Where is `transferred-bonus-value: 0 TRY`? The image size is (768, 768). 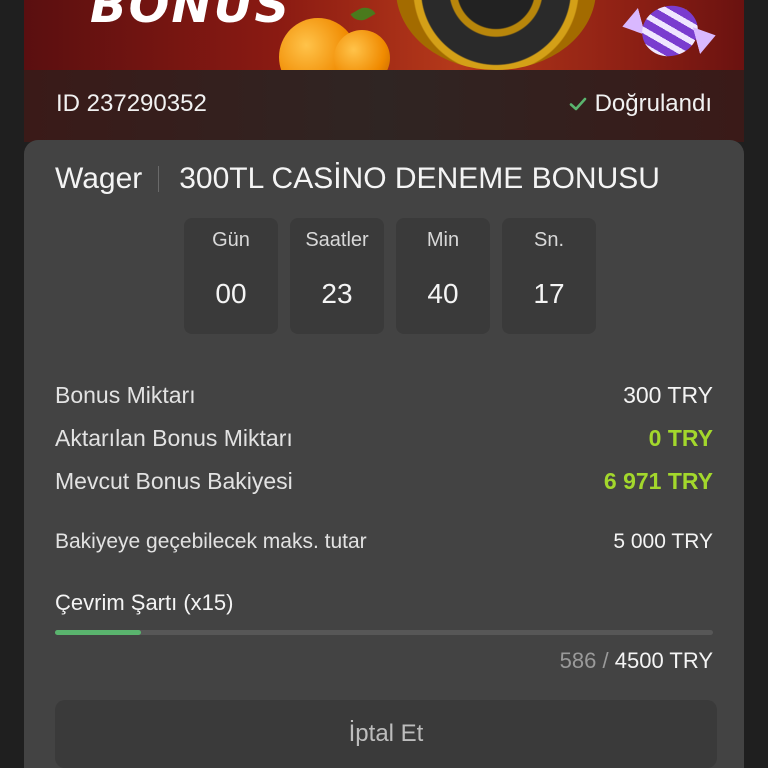
transferred-bonus-value: 0 TRY is located at coordinates (680, 438).